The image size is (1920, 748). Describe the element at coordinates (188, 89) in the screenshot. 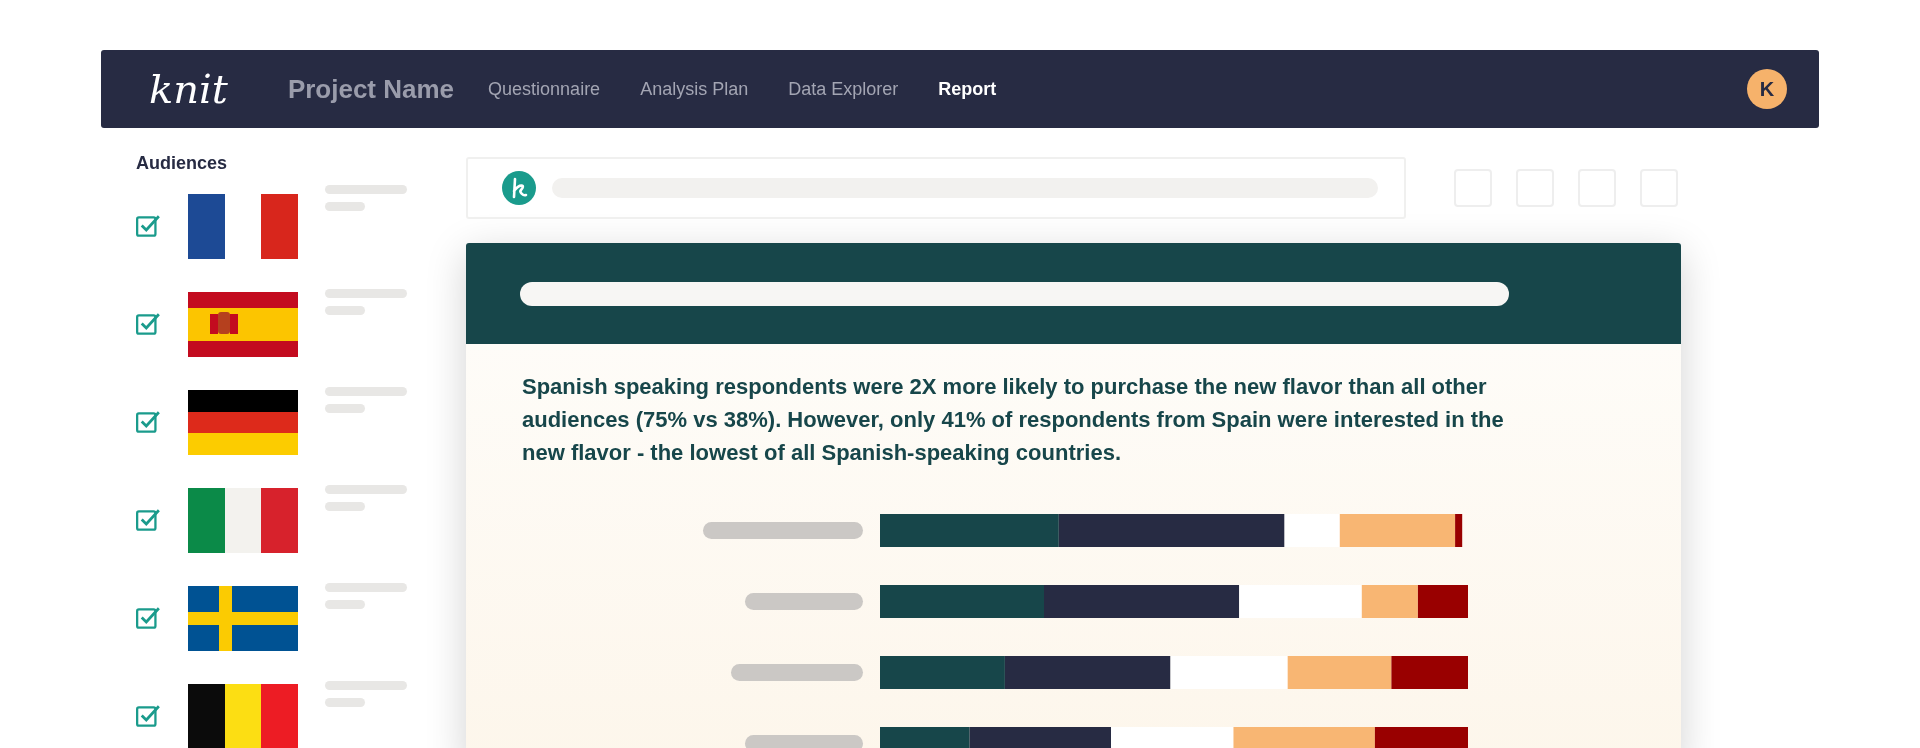

I see `logo: knit` at that location.